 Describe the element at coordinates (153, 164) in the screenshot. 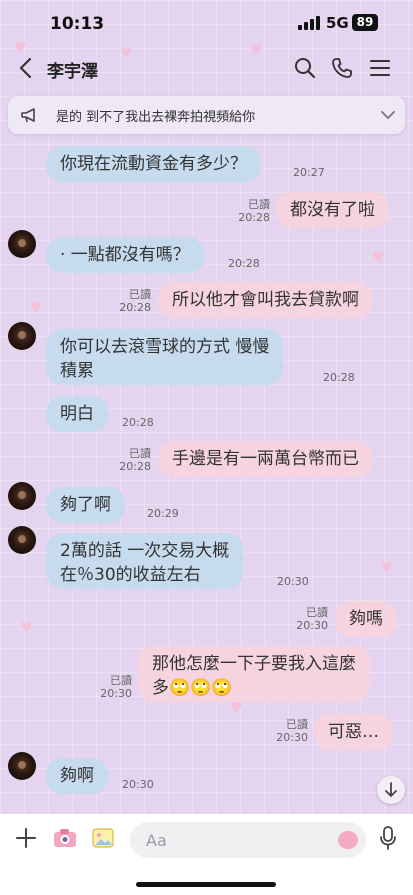

I see `message-bubble-incoming: 你現在流動資金有多少？` at that location.